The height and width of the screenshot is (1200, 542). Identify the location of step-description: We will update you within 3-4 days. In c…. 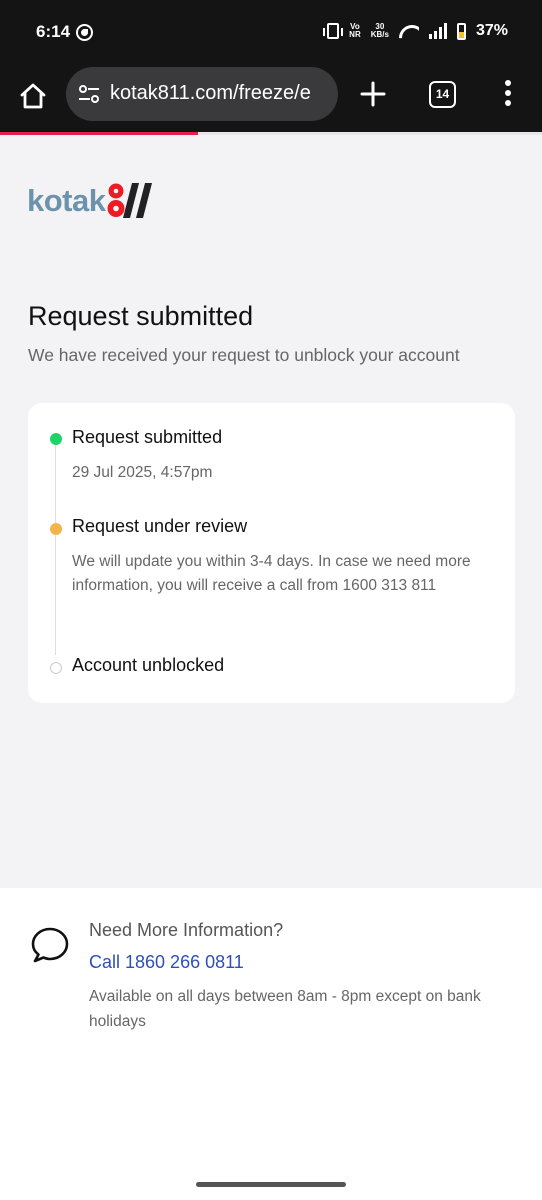
(271, 573).